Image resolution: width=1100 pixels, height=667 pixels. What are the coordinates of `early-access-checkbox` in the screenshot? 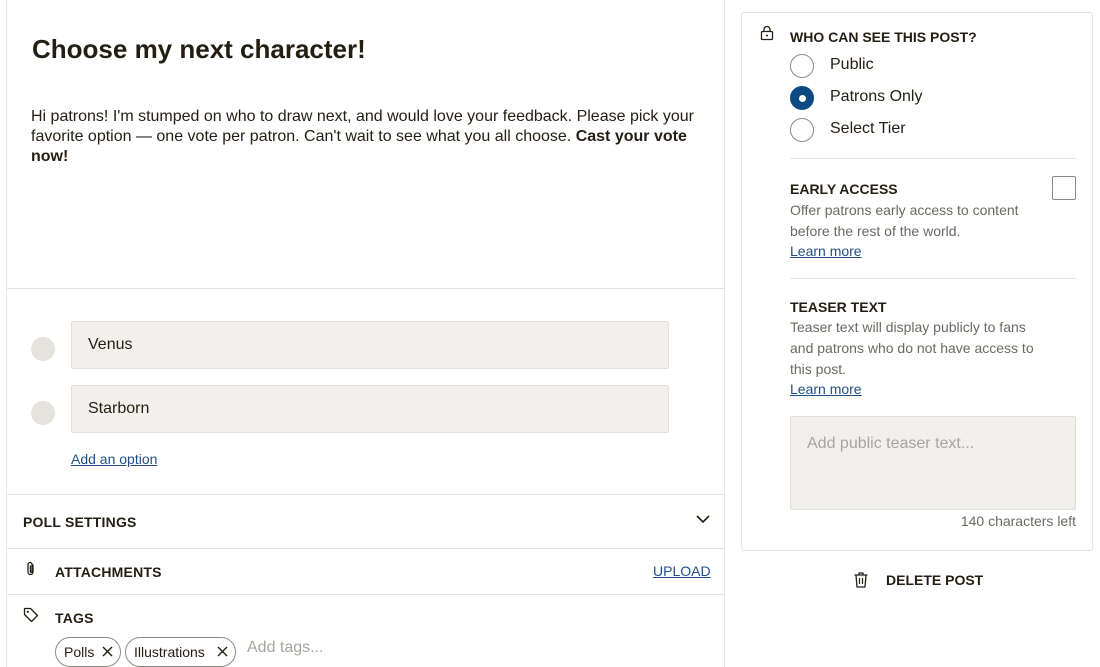 It's located at (1064, 188).